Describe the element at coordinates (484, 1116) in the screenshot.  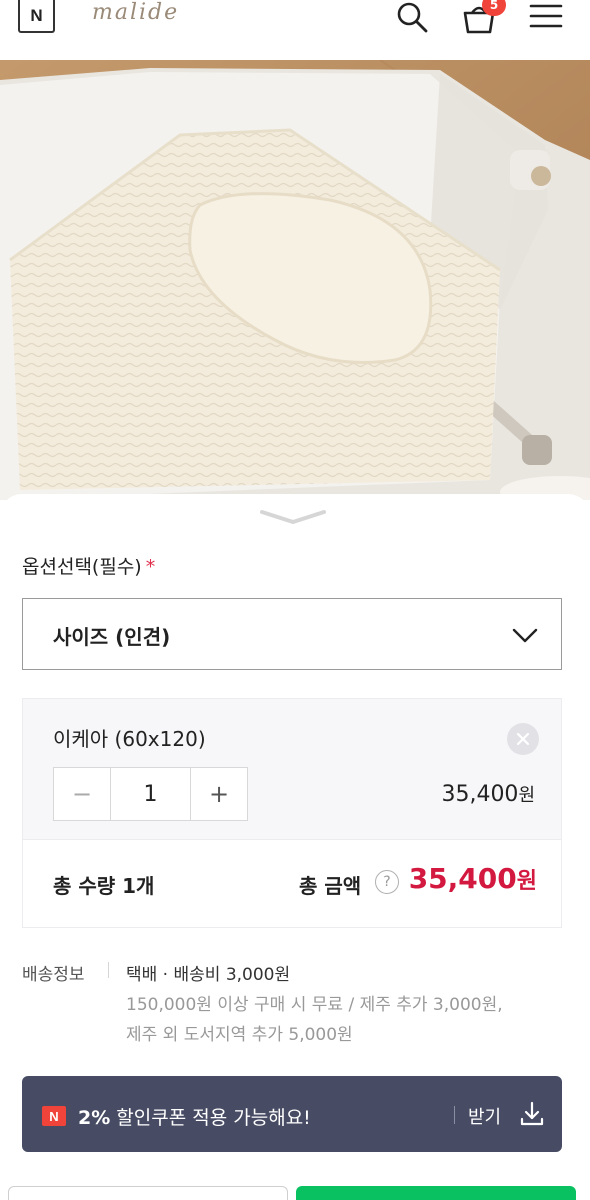
I see `coupon-receive-button: 받기` at that location.